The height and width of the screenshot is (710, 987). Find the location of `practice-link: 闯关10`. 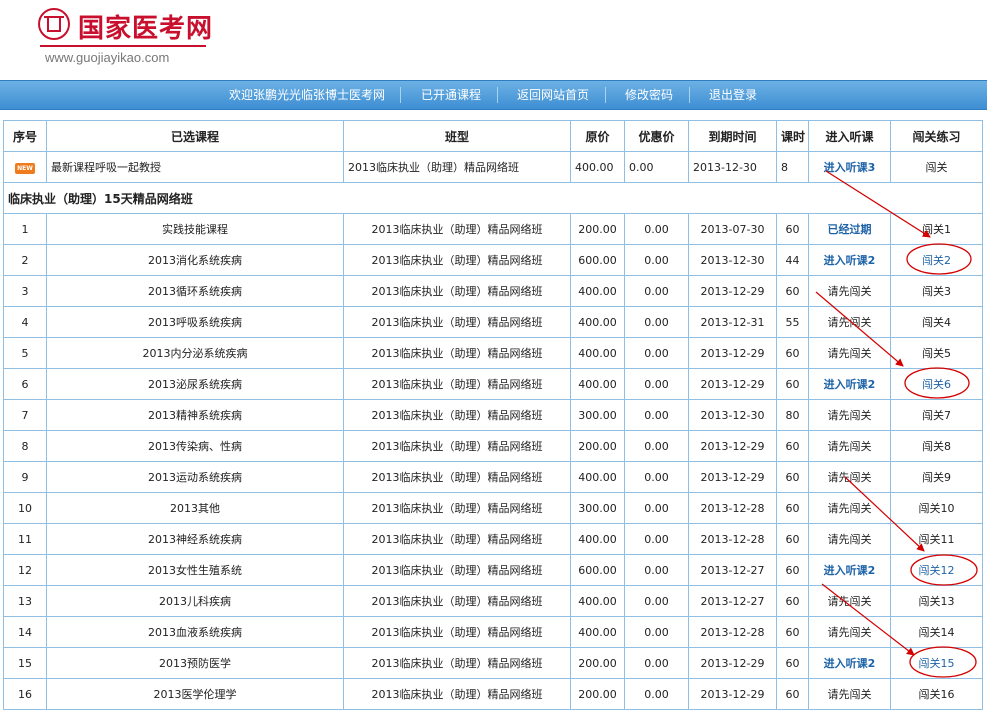

practice-link: 闯关10 is located at coordinates (936, 508).